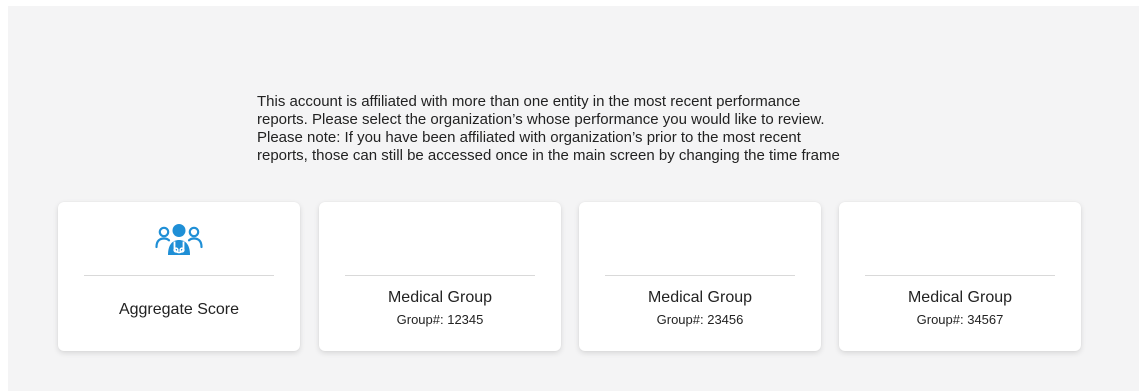  What do you see at coordinates (179, 309) in the screenshot?
I see `card-title: Aggregate Score` at bounding box center [179, 309].